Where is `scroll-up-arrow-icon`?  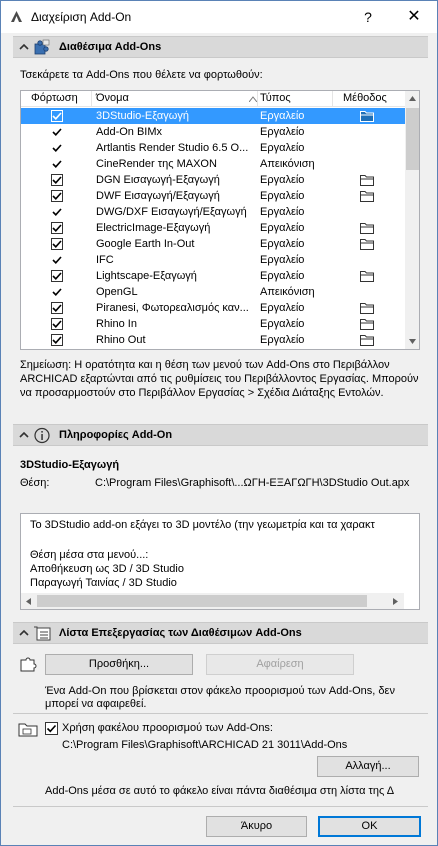 scroll-up-arrow-icon is located at coordinates (412, 98).